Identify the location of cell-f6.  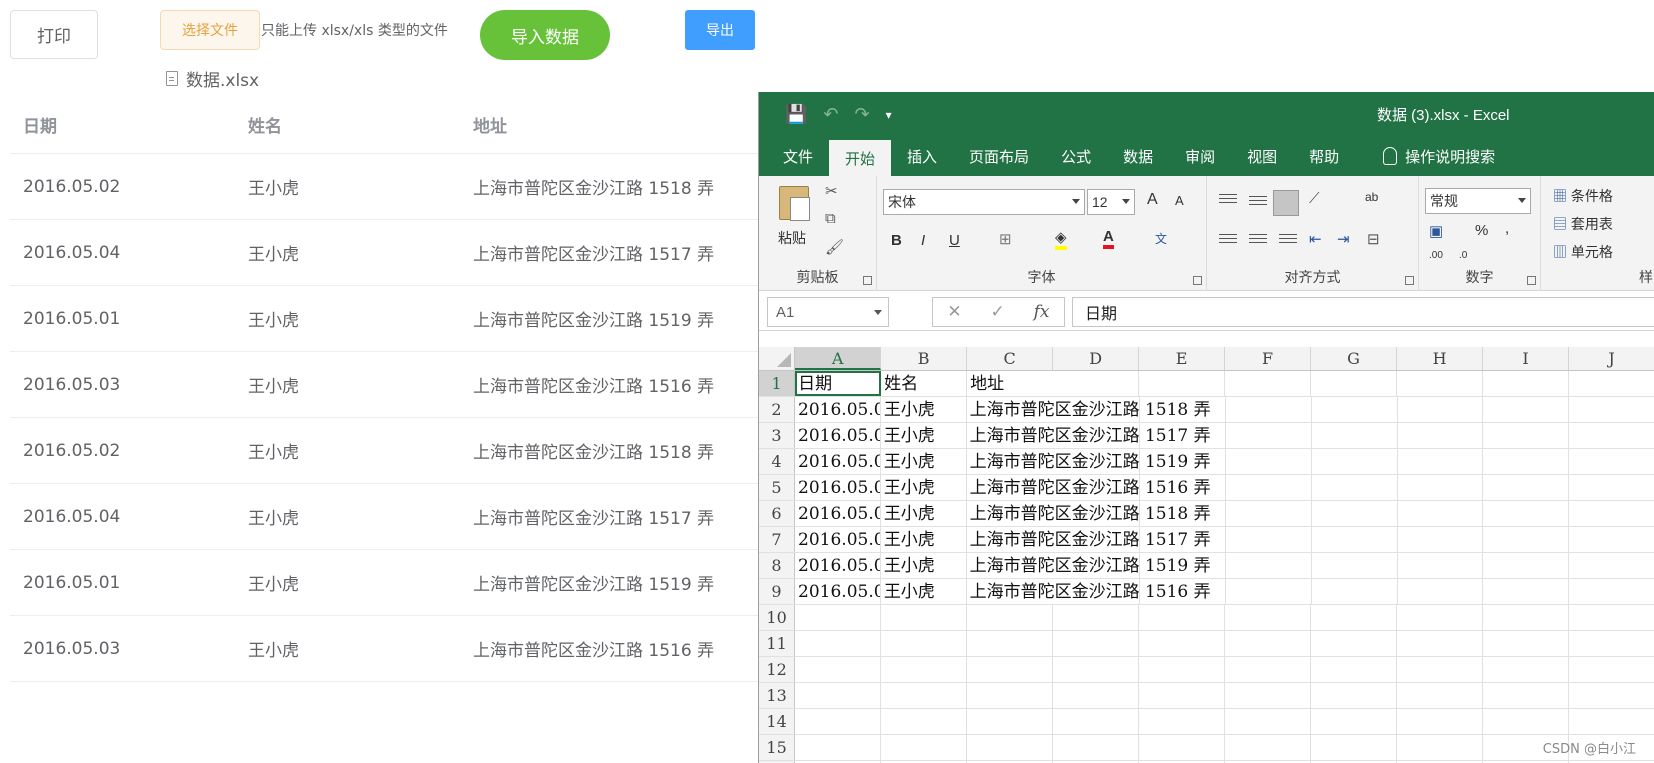
(1269, 513).